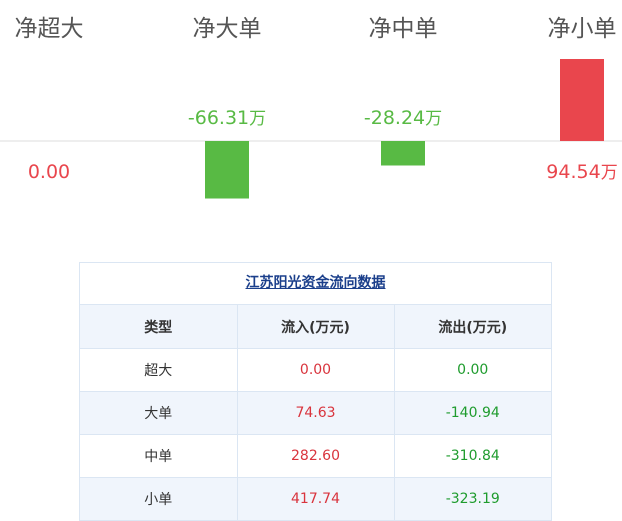 The width and height of the screenshot is (622, 521). Describe the element at coordinates (159, 327) in the screenshot. I see `header-type: 类型` at that location.